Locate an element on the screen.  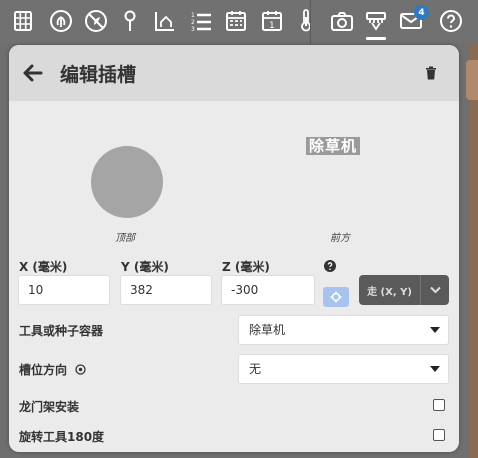
y-input: 382 is located at coordinates (166, 290).